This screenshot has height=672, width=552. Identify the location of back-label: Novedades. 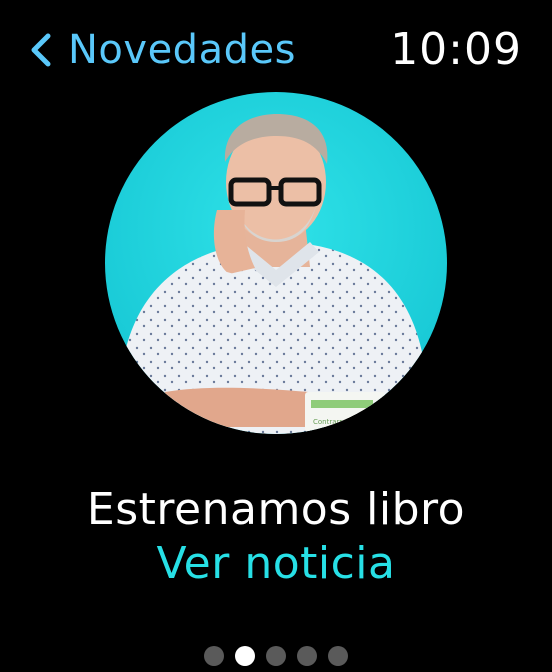
(182, 50).